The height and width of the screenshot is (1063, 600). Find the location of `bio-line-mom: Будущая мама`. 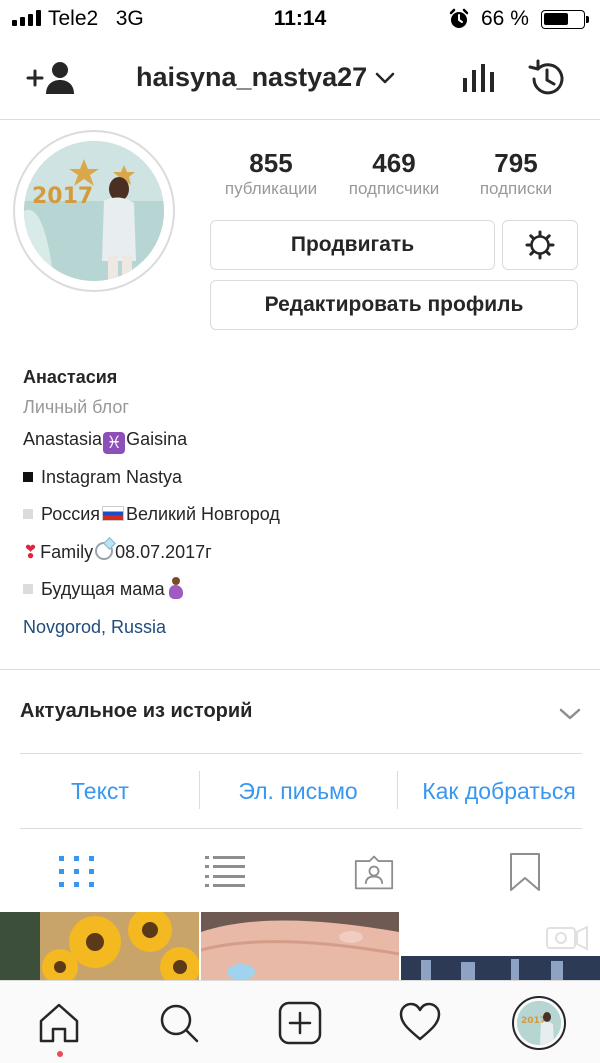

bio-line-mom: Будущая мама is located at coordinates (303, 596).